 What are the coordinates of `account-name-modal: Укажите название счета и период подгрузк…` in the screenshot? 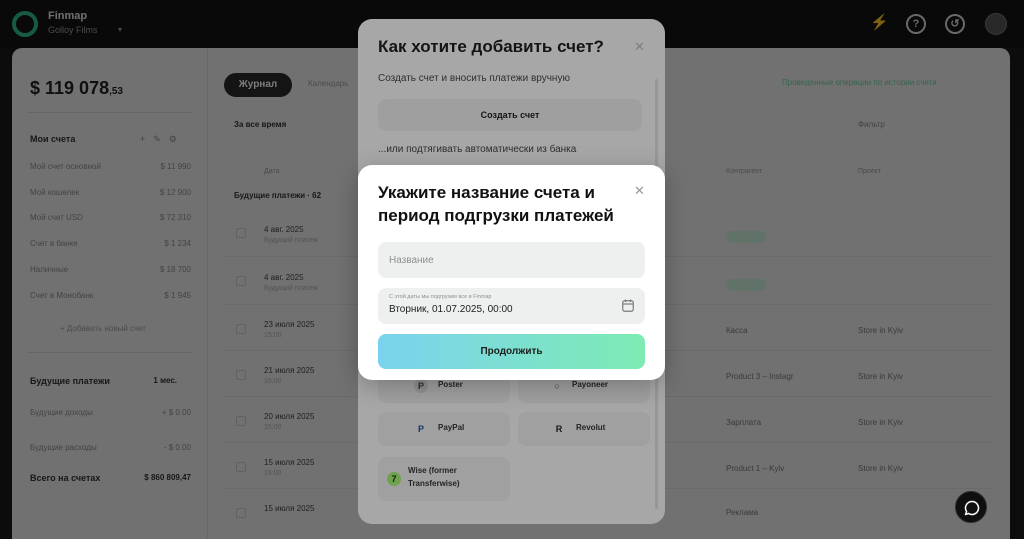 It's located at (511, 272).